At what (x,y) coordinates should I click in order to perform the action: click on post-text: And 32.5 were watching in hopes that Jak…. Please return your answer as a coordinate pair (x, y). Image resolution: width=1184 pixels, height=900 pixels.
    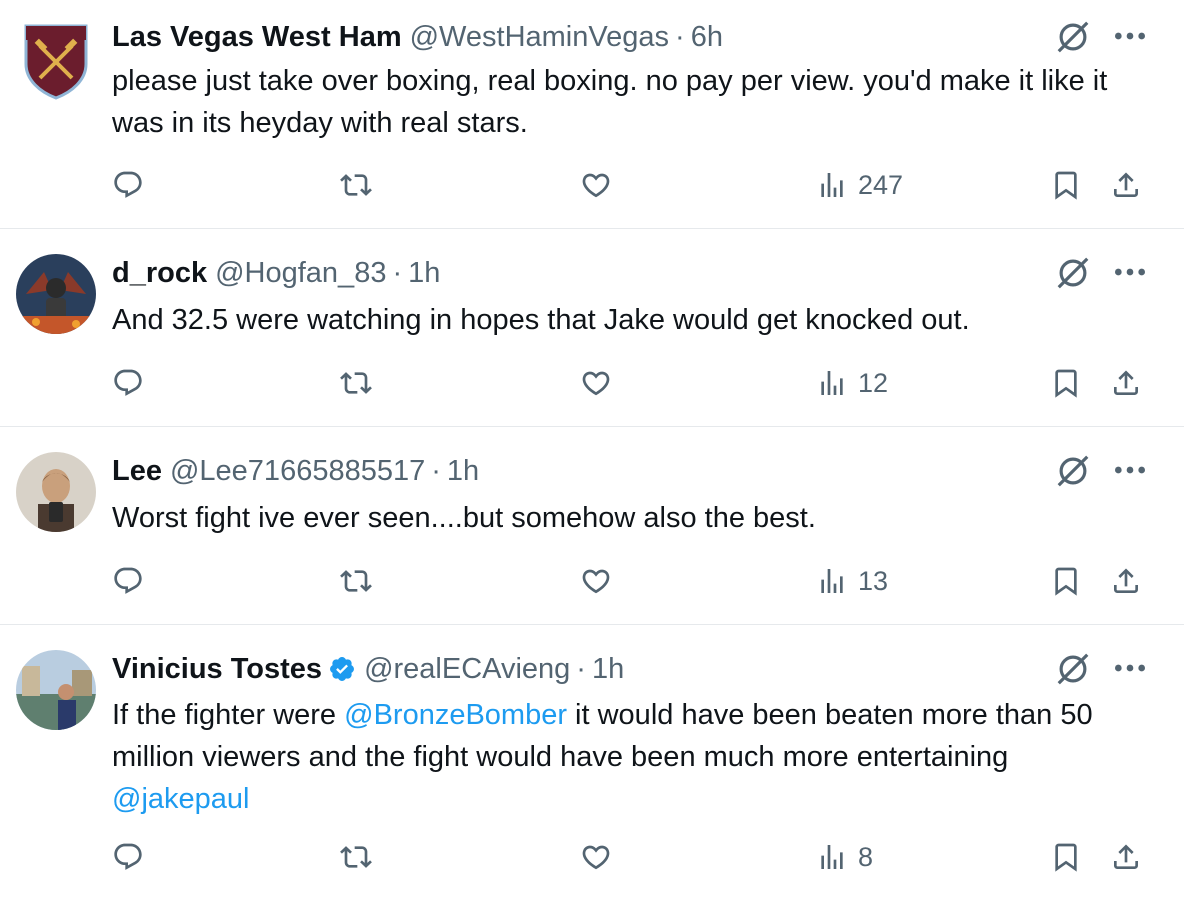
    Looking at the image, I should click on (541, 320).